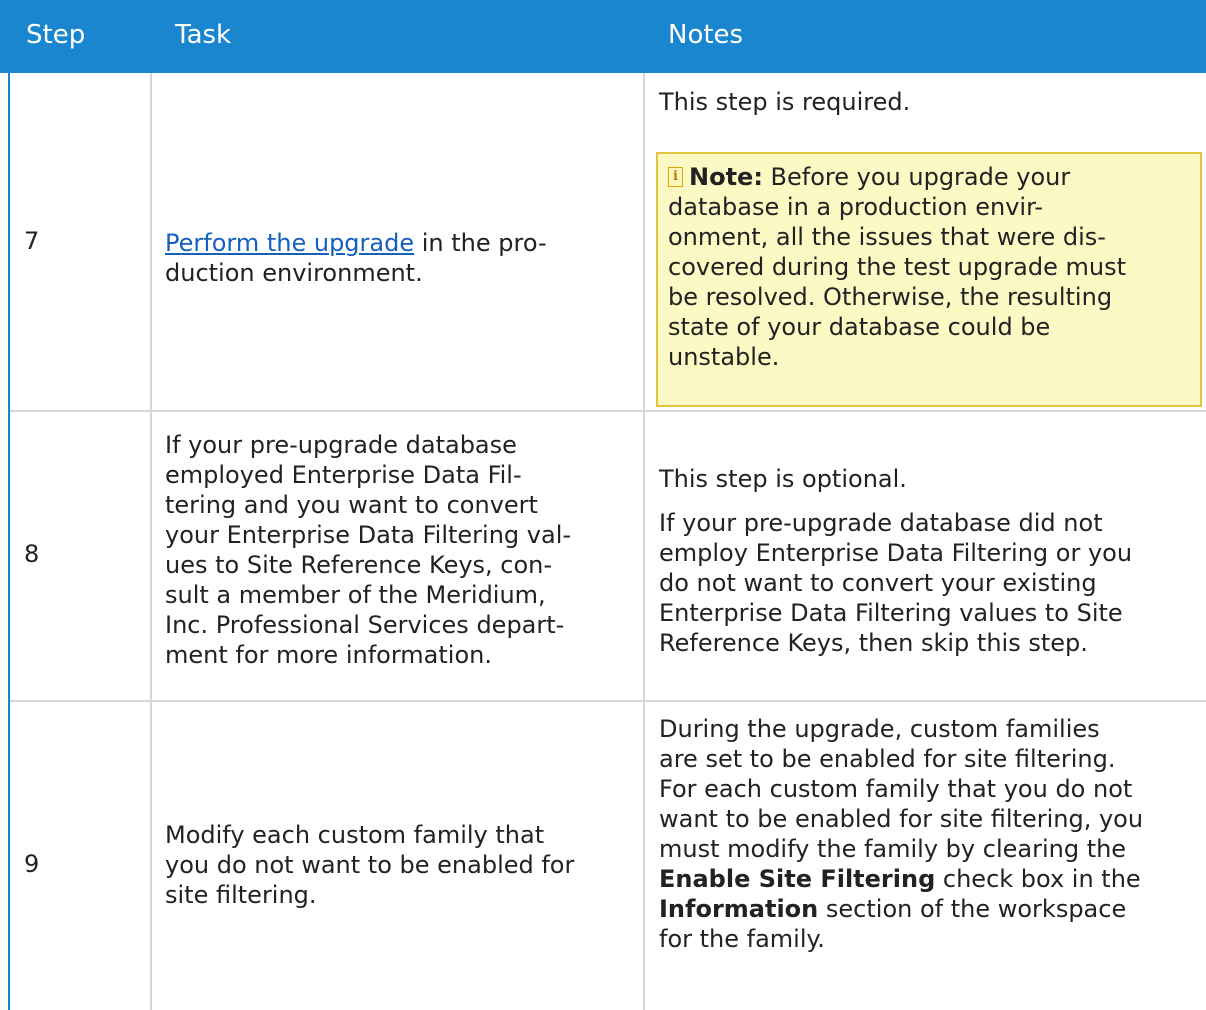 Image resolution: width=1206 pixels, height=1010 pixels. I want to click on header-notes: Notes, so click(706, 35).